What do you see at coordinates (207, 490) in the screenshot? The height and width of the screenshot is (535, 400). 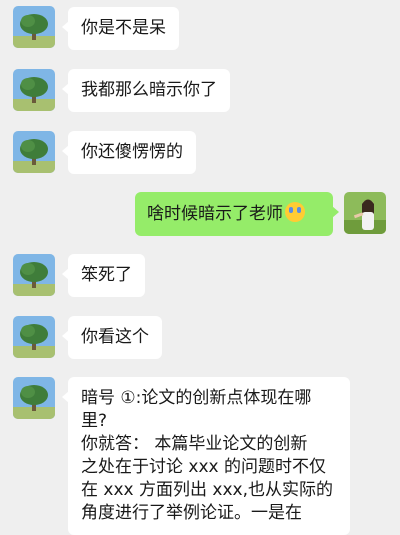 I see `message-text-line: 在 xxx 方面列出 xxx,也从实际的` at bounding box center [207, 490].